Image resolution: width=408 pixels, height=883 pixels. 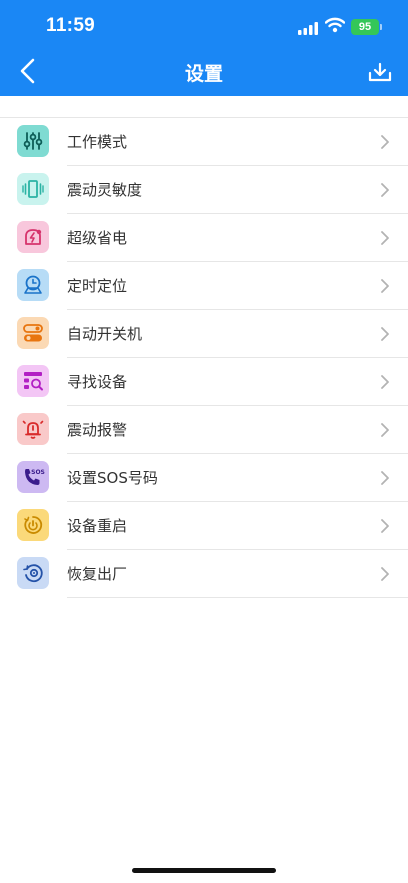 What do you see at coordinates (212, 142) in the screenshot?
I see `menu-item-work-mode: 工作模式` at bounding box center [212, 142].